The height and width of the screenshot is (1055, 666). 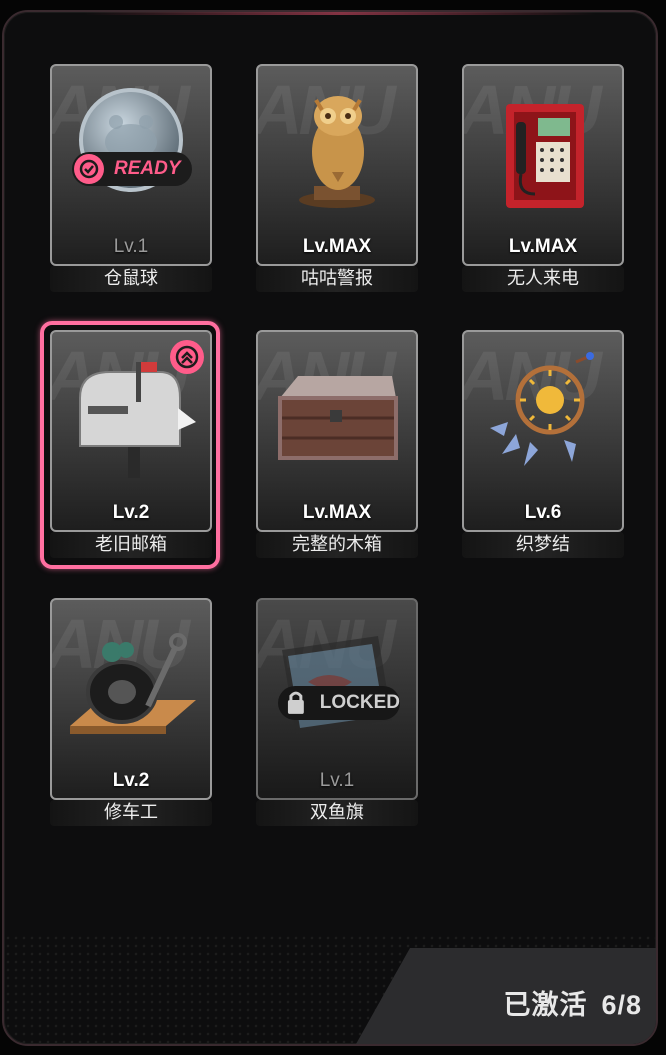 I want to click on item-card-owl-alarm: ANU Lv.MAX 咕咕警报, so click(x=336, y=178).